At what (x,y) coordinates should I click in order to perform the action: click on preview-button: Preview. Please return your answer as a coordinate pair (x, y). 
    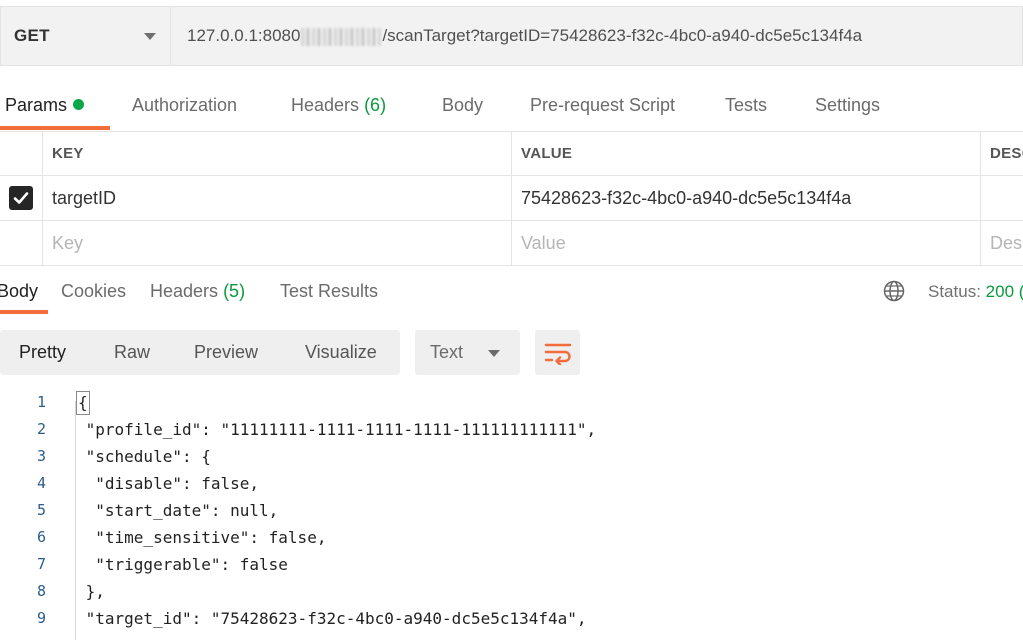
    Looking at the image, I should click on (226, 352).